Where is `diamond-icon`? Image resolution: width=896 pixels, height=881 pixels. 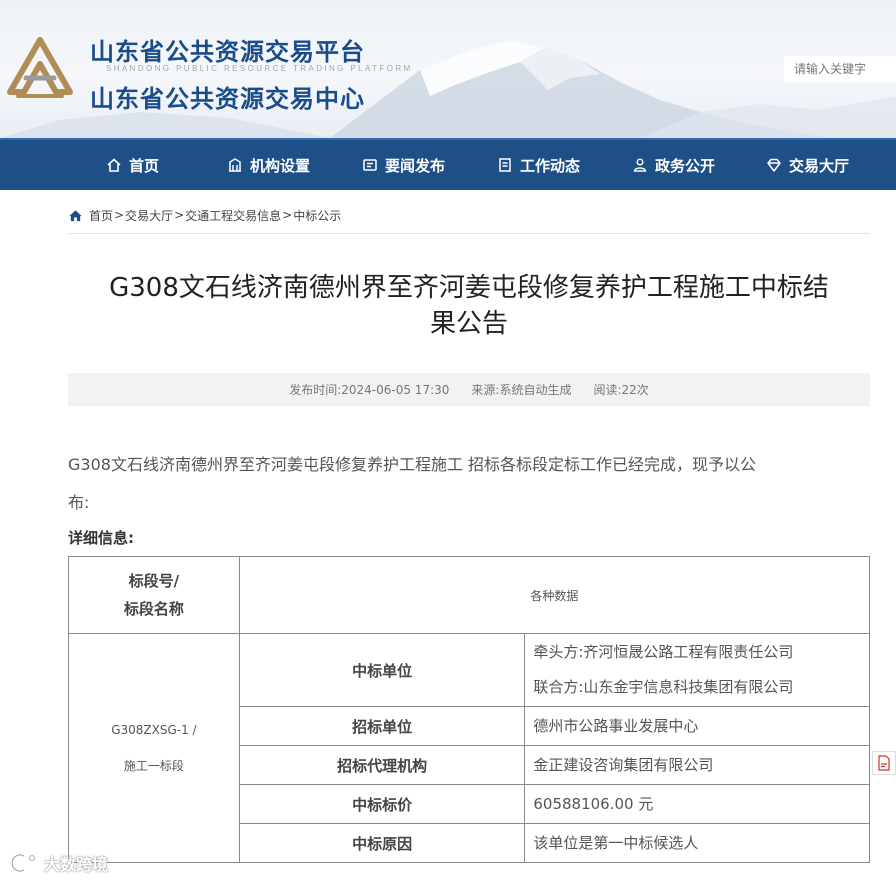
diamond-icon is located at coordinates (774, 165).